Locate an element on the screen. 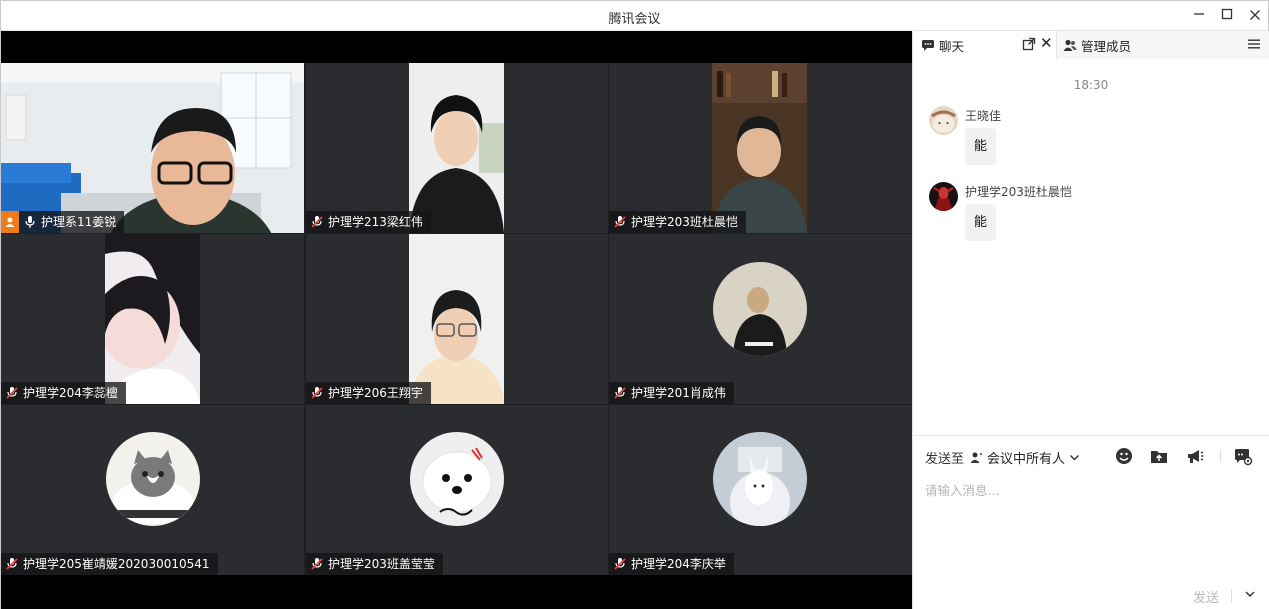 This screenshot has width=1269, height=609. video-tile: 护理学204李蕊檀 is located at coordinates (152, 319).